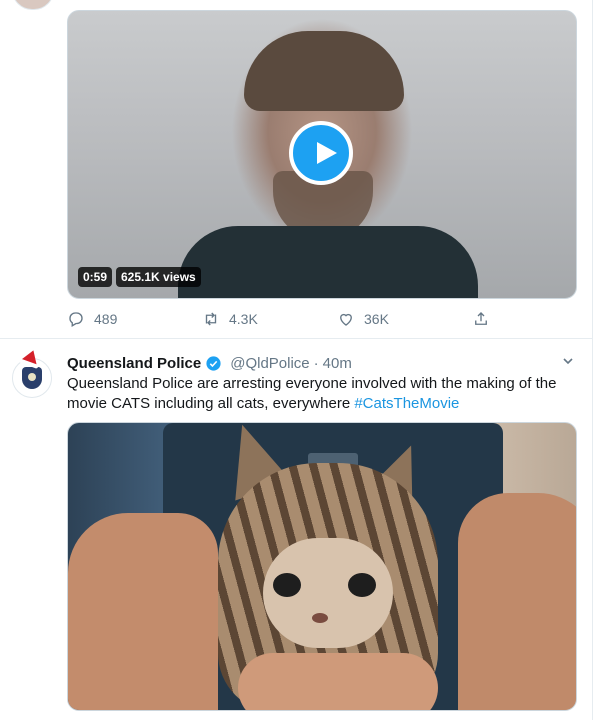 The height and width of the screenshot is (720, 601). What do you see at coordinates (592, 360) in the screenshot?
I see `timeline-border` at bounding box center [592, 360].